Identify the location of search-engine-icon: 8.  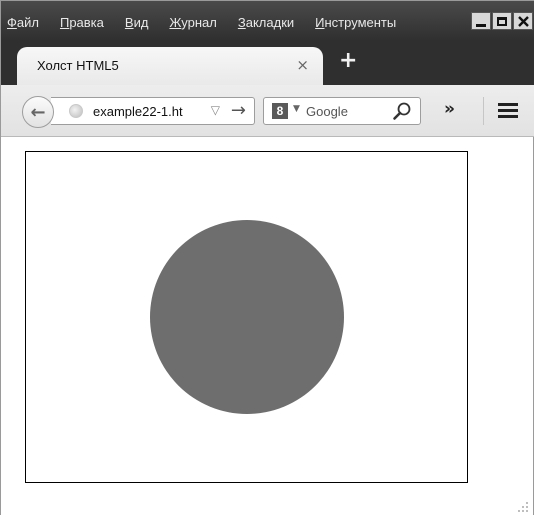
(280, 111).